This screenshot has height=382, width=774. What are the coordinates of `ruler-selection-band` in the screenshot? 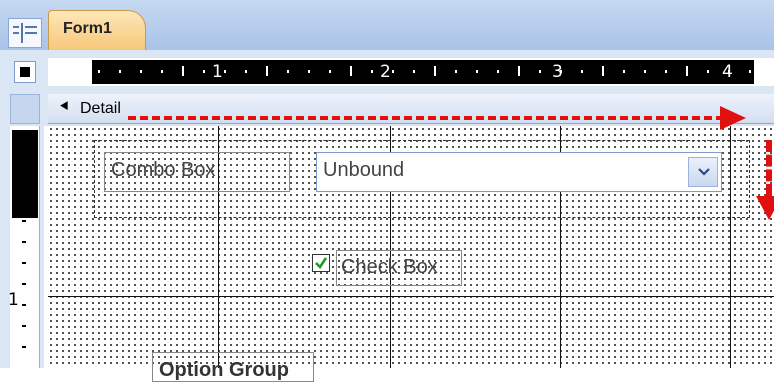 It's located at (423, 72).